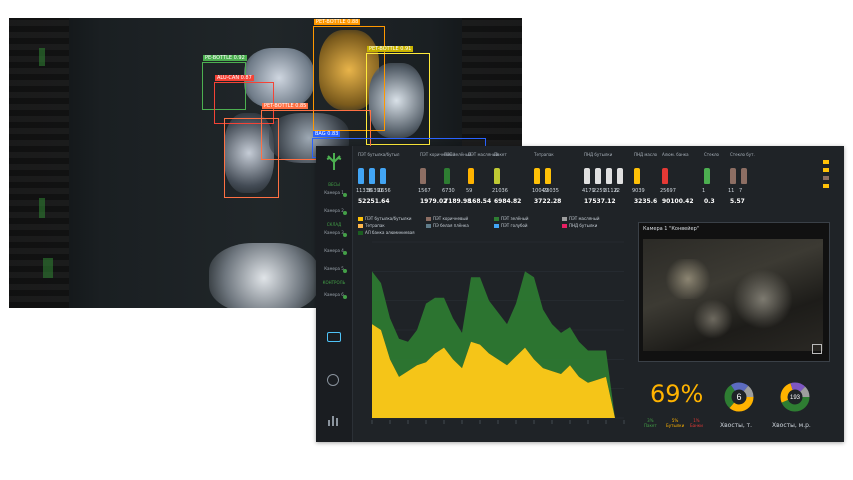 The height and width of the screenshot is (480, 853). Describe the element at coordinates (451, 225) in the screenshot. I see `legend-label: ПЭ белая плёнка` at that location.